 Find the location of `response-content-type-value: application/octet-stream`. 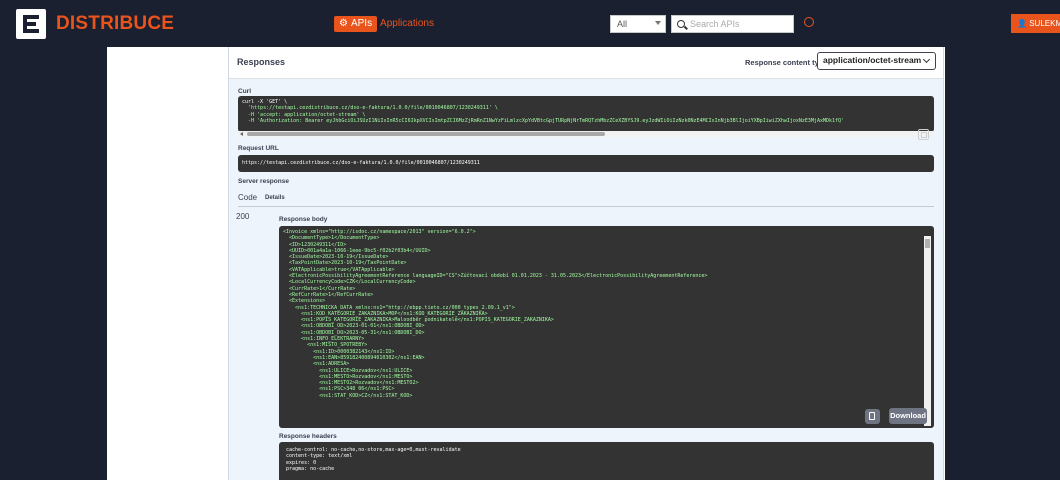

response-content-type-value: application/octet-stream is located at coordinates (872, 60).